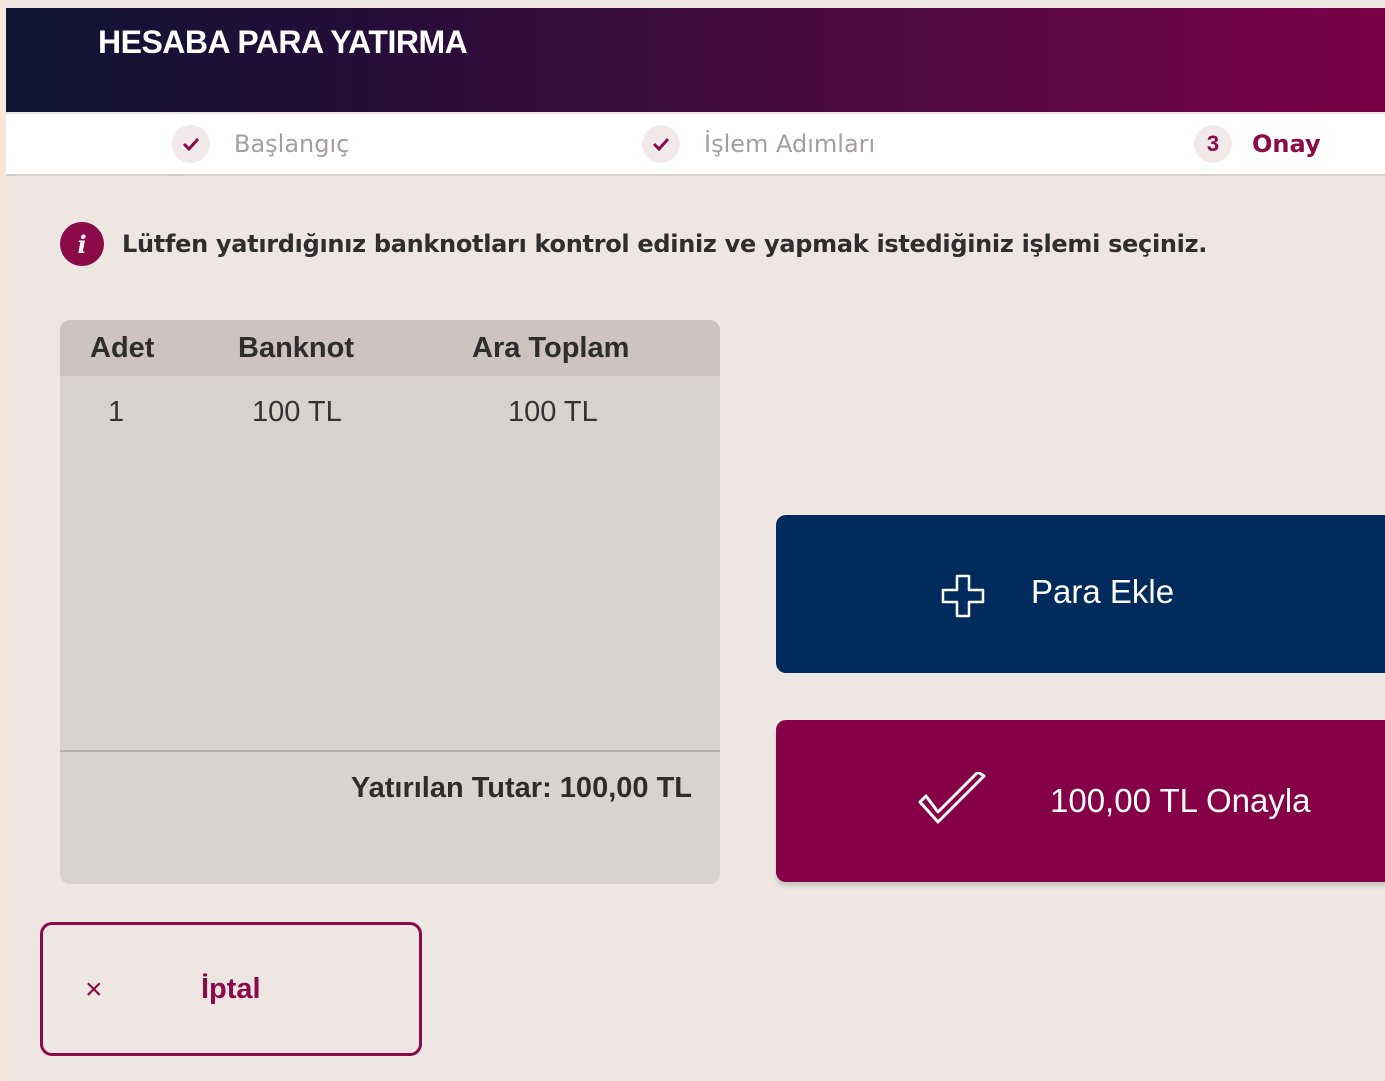 The width and height of the screenshot is (1385, 1081). Describe the element at coordinates (297, 412) in the screenshot. I see `cell-banknote: 100 TL` at that location.